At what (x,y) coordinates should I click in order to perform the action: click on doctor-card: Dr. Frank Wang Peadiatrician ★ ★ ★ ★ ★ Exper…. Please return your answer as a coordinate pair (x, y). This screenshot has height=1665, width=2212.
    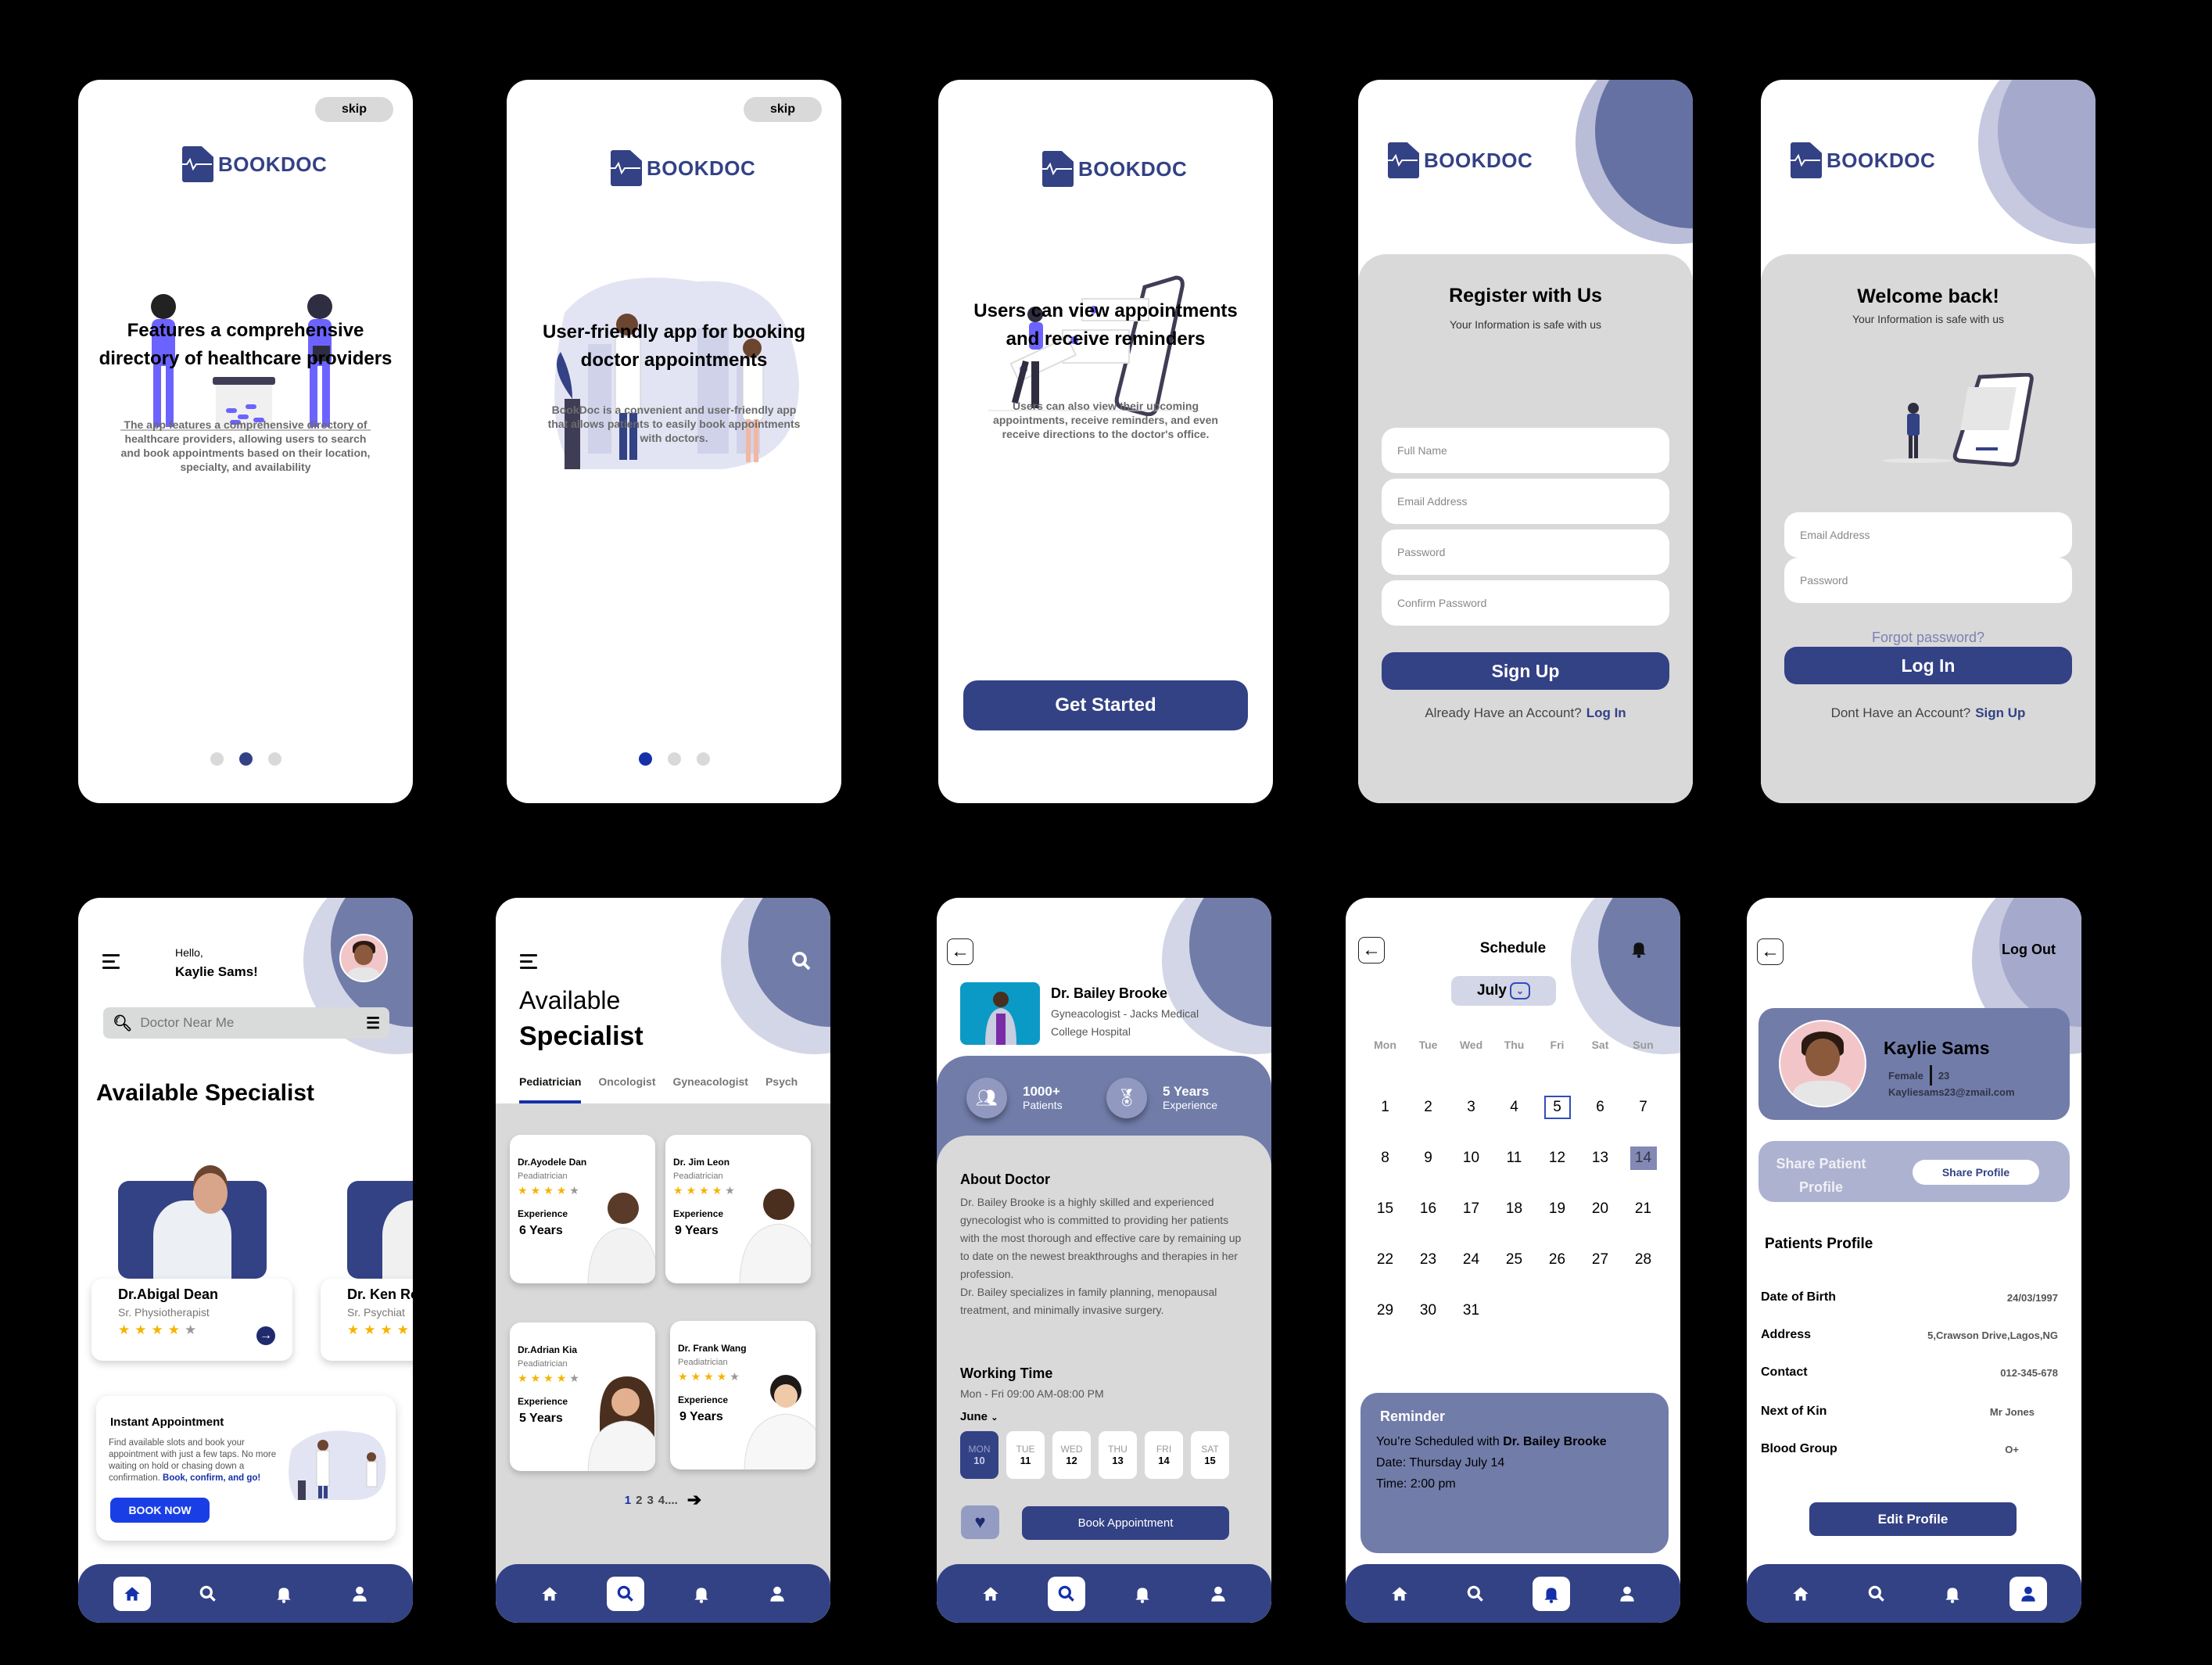
    Looking at the image, I should click on (743, 1395).